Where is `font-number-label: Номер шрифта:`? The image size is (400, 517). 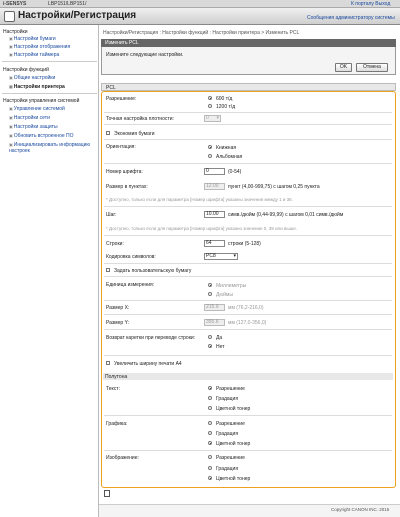
font-number-label: Номер шрифта: is located at coordinates (124, 172).